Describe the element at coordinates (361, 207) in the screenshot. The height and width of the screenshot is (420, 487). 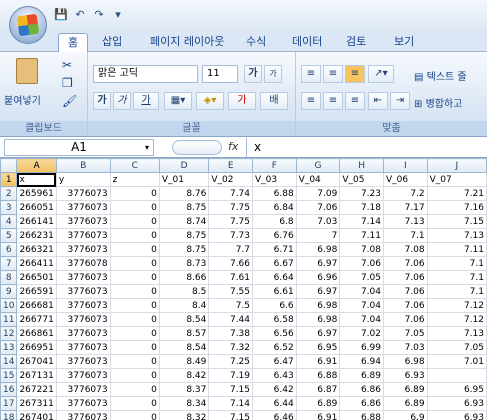
I see `cell: 7.18` at that location.